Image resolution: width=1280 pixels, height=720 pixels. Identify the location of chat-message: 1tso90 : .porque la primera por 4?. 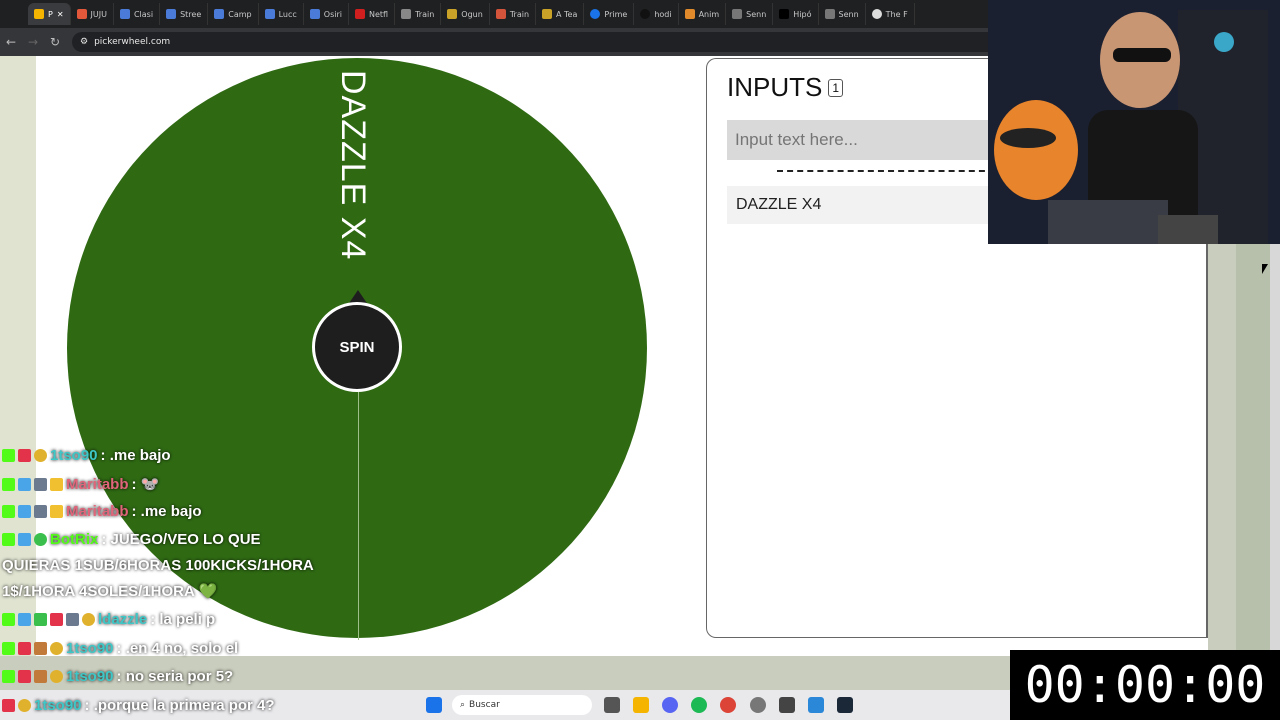
(138, 705).